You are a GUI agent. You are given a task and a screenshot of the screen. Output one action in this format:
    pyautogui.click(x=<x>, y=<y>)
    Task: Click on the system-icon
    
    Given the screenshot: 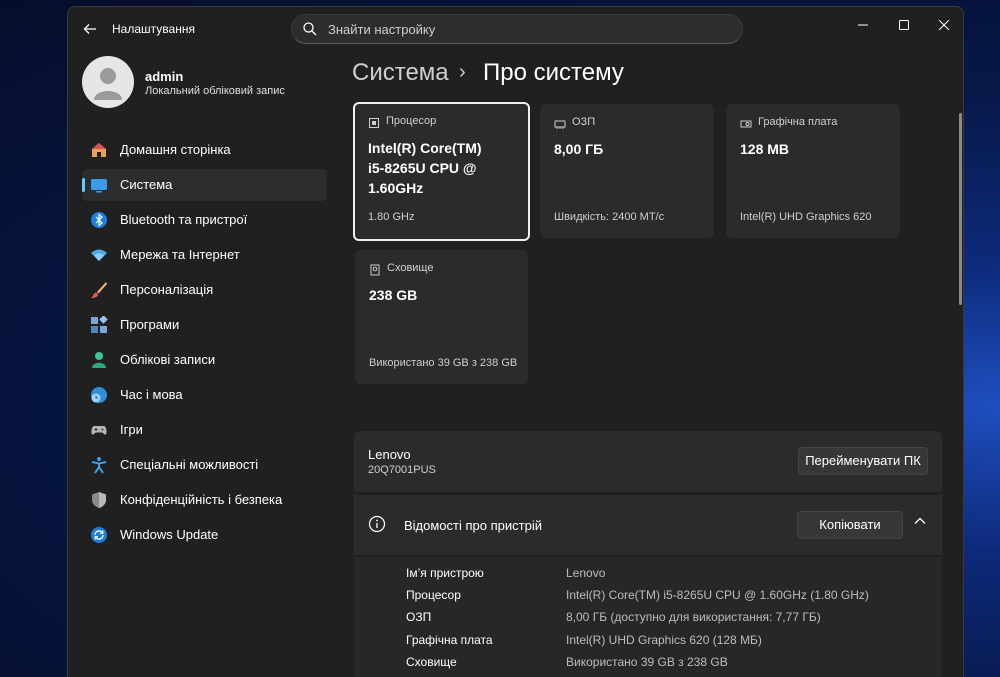 What is the action you would take?
    pyautogui.click(x=99, y=186)
    